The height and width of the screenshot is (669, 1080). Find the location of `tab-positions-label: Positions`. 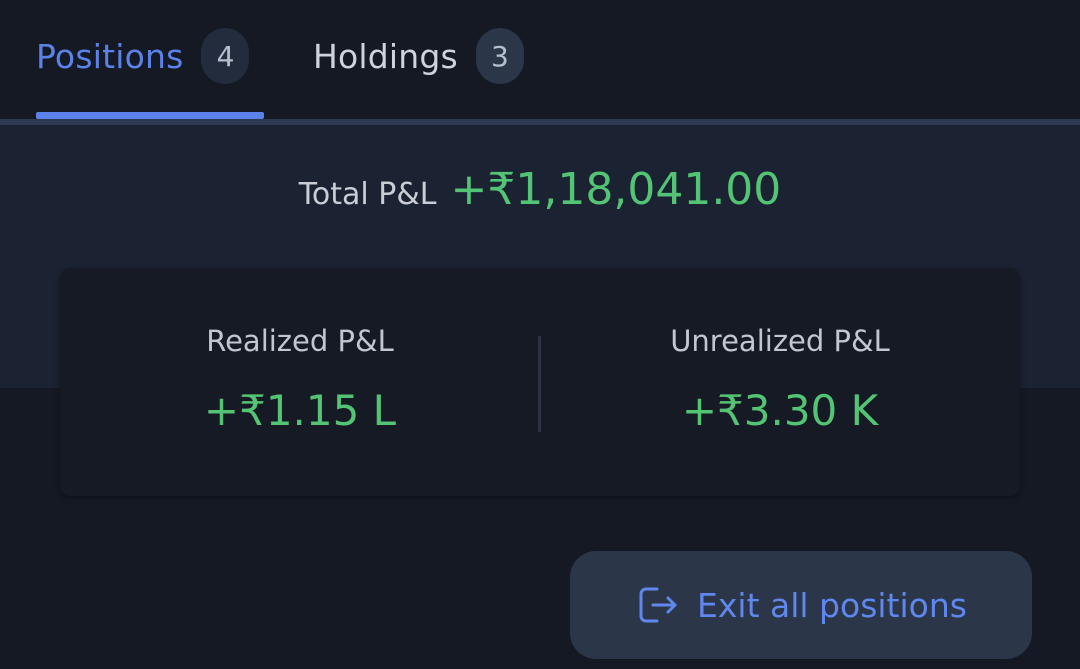

tab-positions-label: Positions is located at coordinates (110, 56).